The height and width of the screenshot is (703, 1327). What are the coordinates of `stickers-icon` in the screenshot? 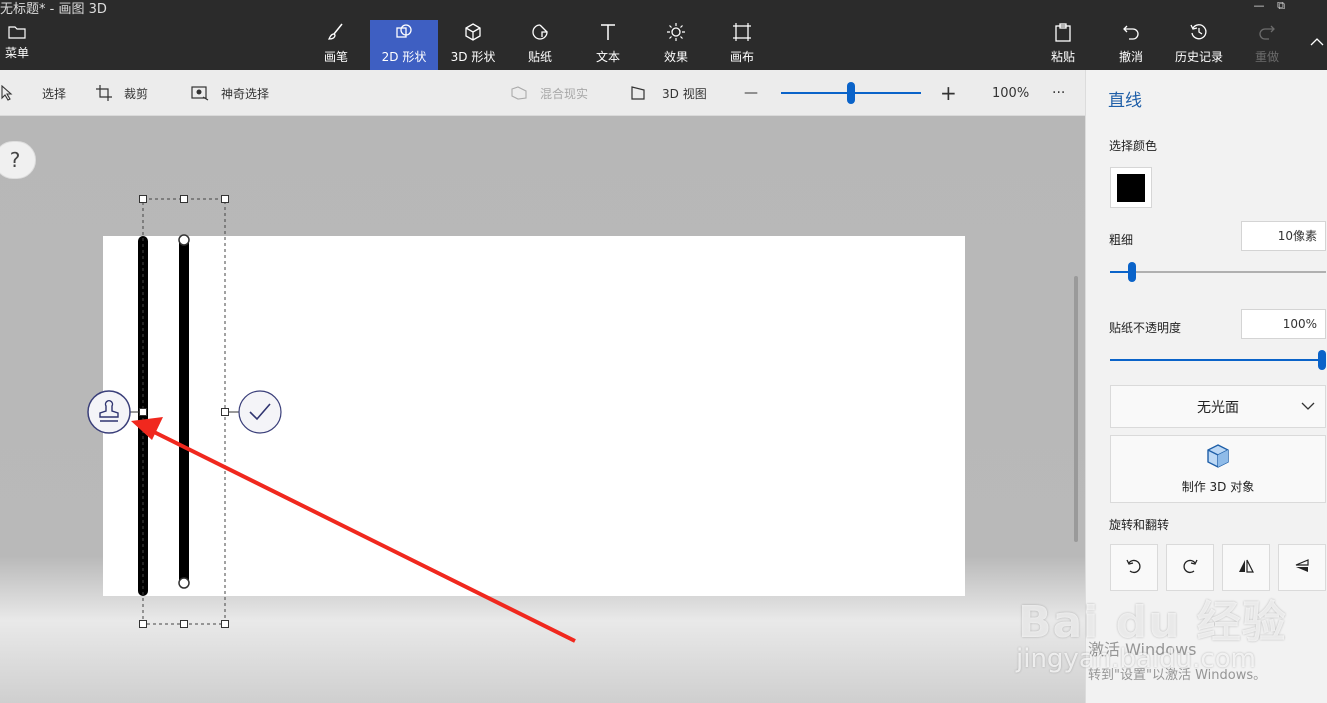 It's located at (540, 32).